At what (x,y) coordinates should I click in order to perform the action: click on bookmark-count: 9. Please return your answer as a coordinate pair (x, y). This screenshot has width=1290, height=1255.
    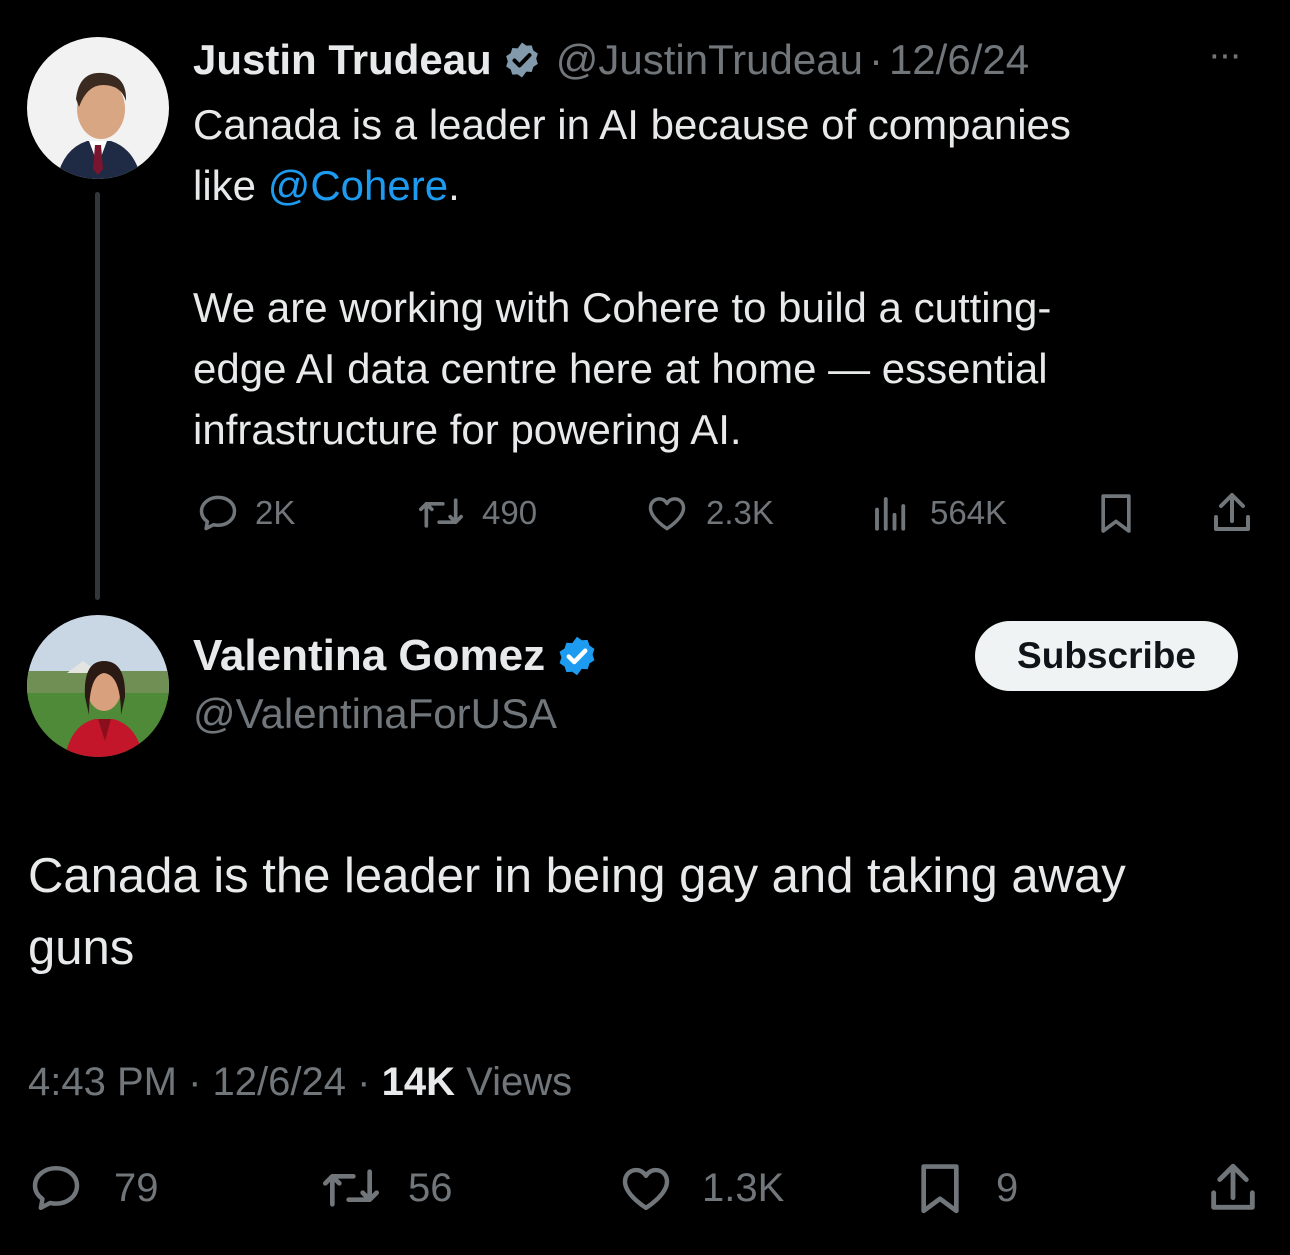
    Looking at the image, I should click on (1007, 1187).